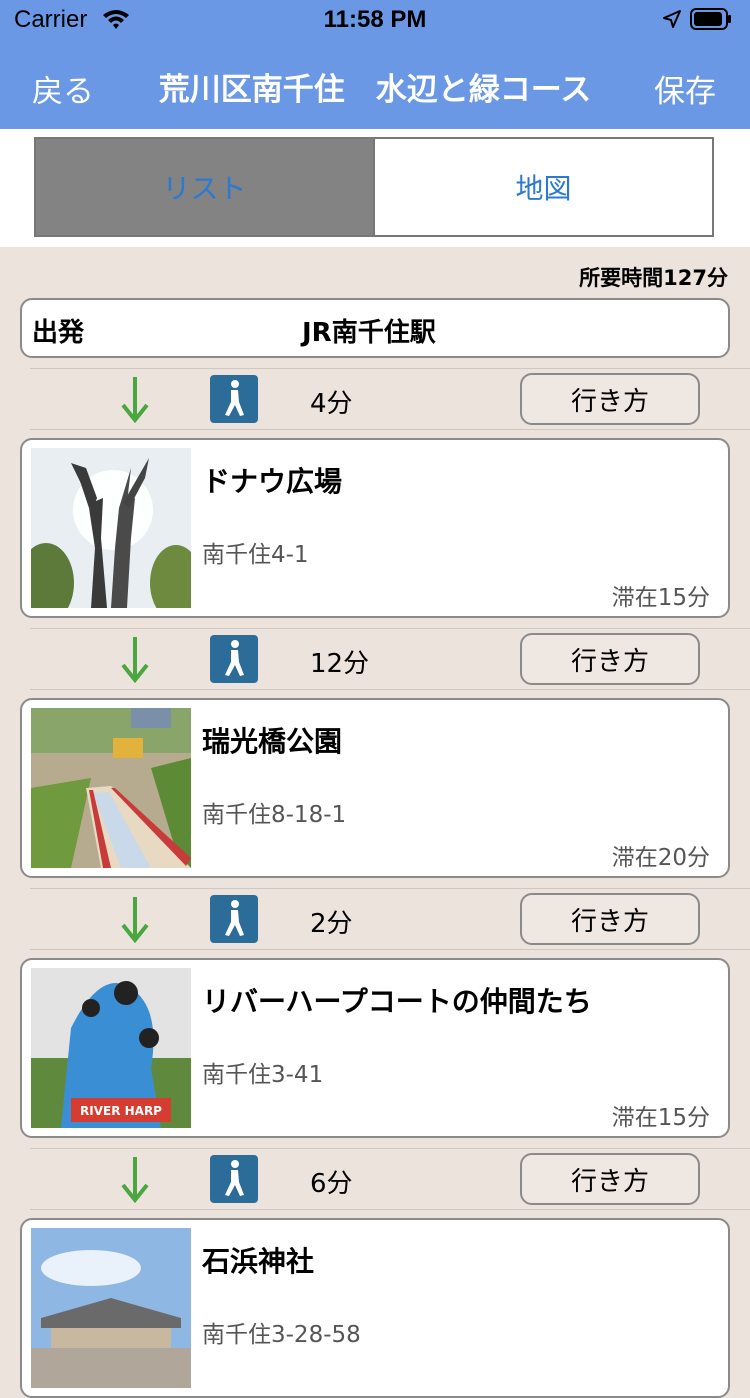 This screenshot has height=1398, width=750. Describe the element at coordinates (375, 1308) in the screenshot. I see `spot-card-ishihama: 石浜神社 南千住3-28-58` at that location.